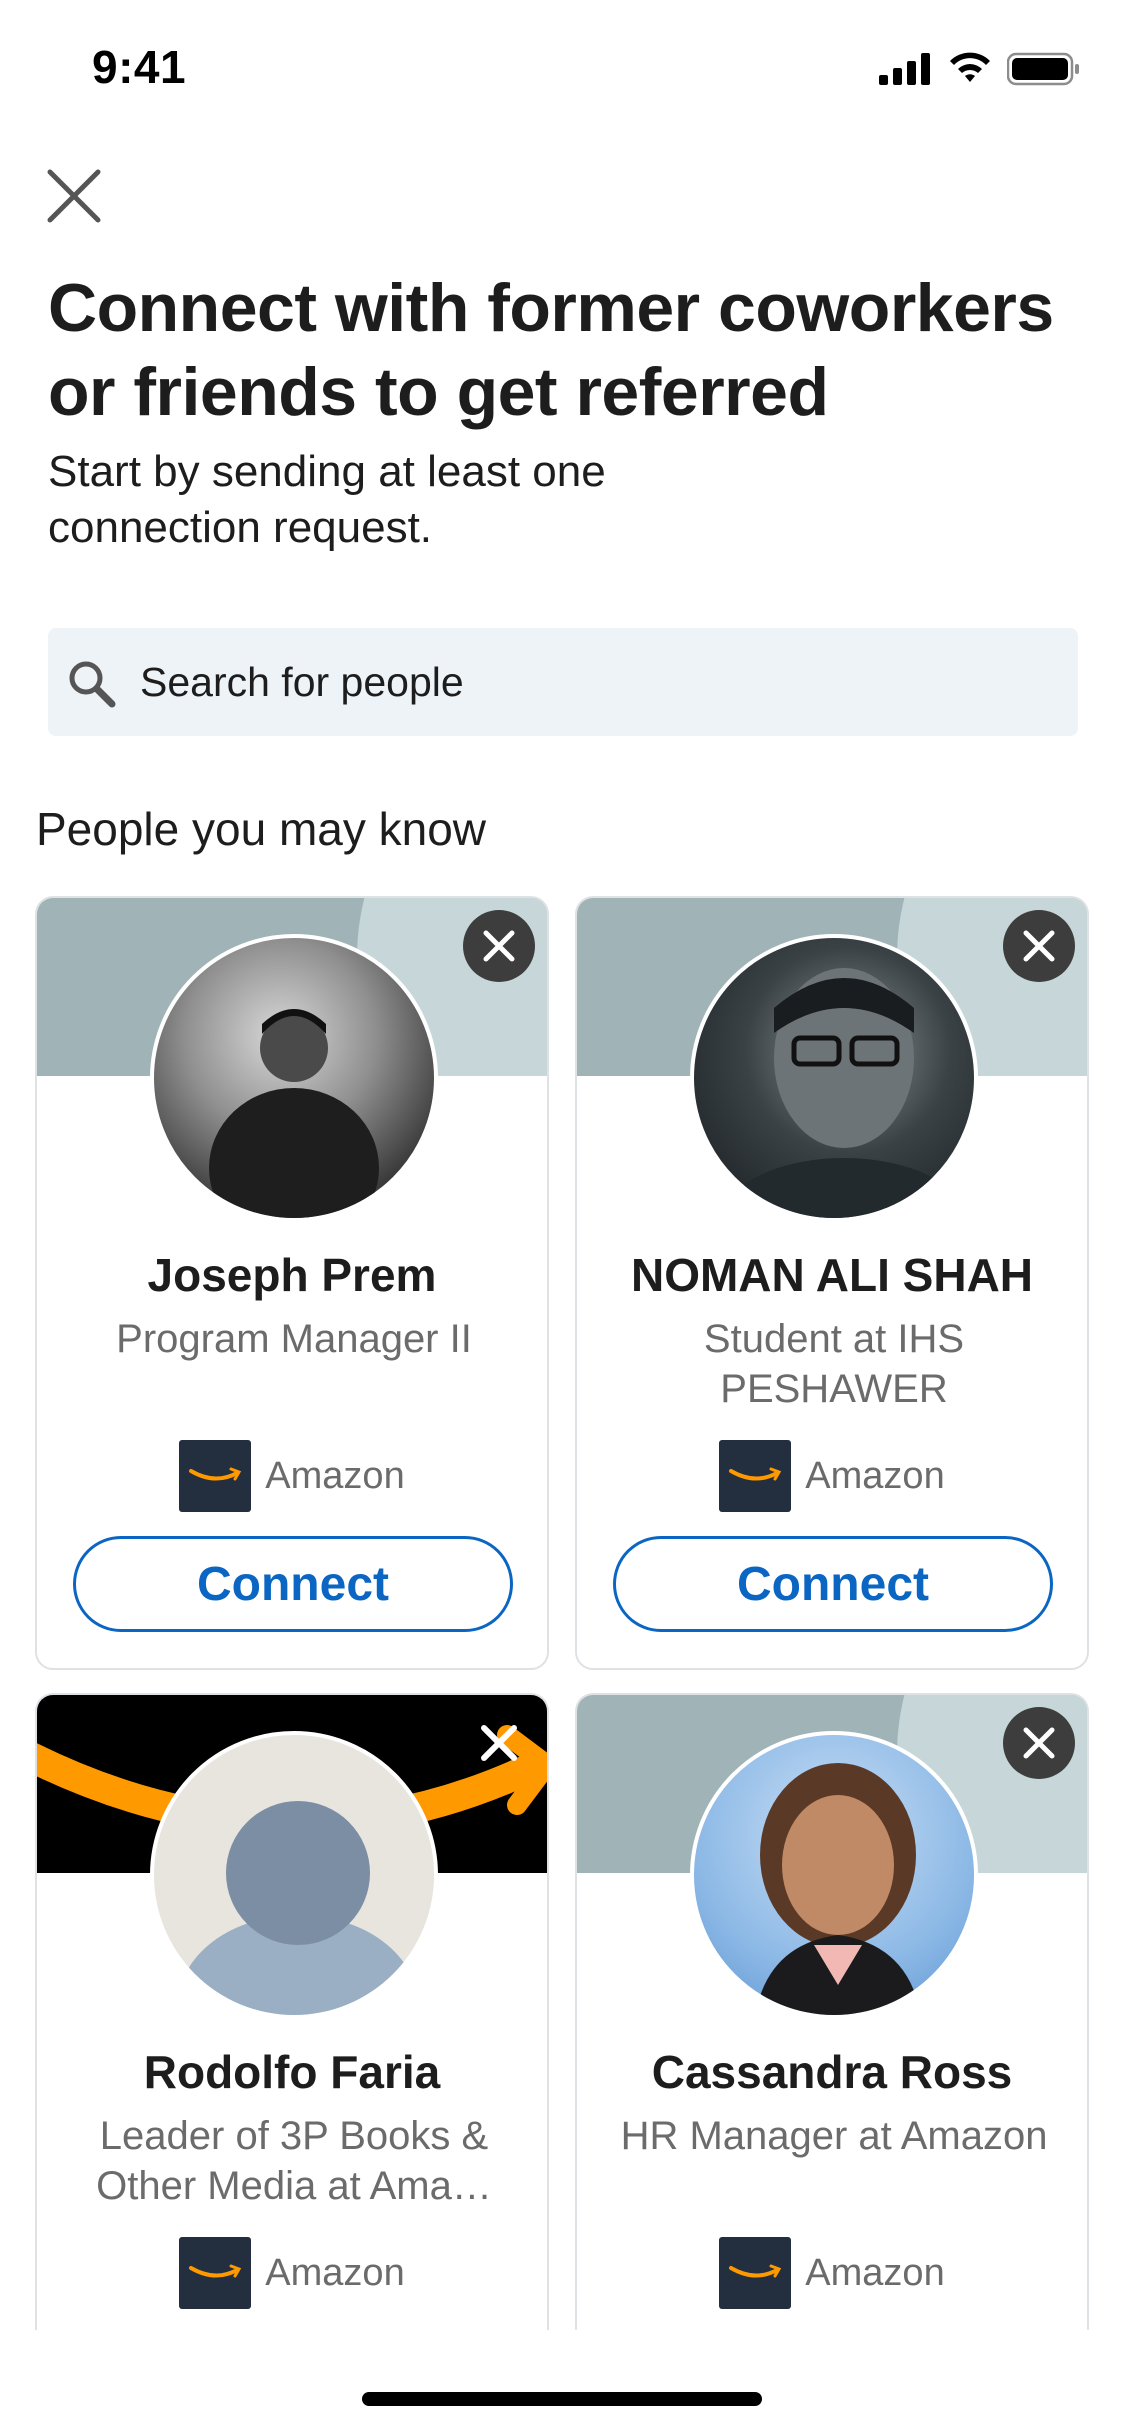 The image size is (1125, 2436). Describe the element at coordinates (92, 684) in the screenshot. I see `search-icon` at that location.